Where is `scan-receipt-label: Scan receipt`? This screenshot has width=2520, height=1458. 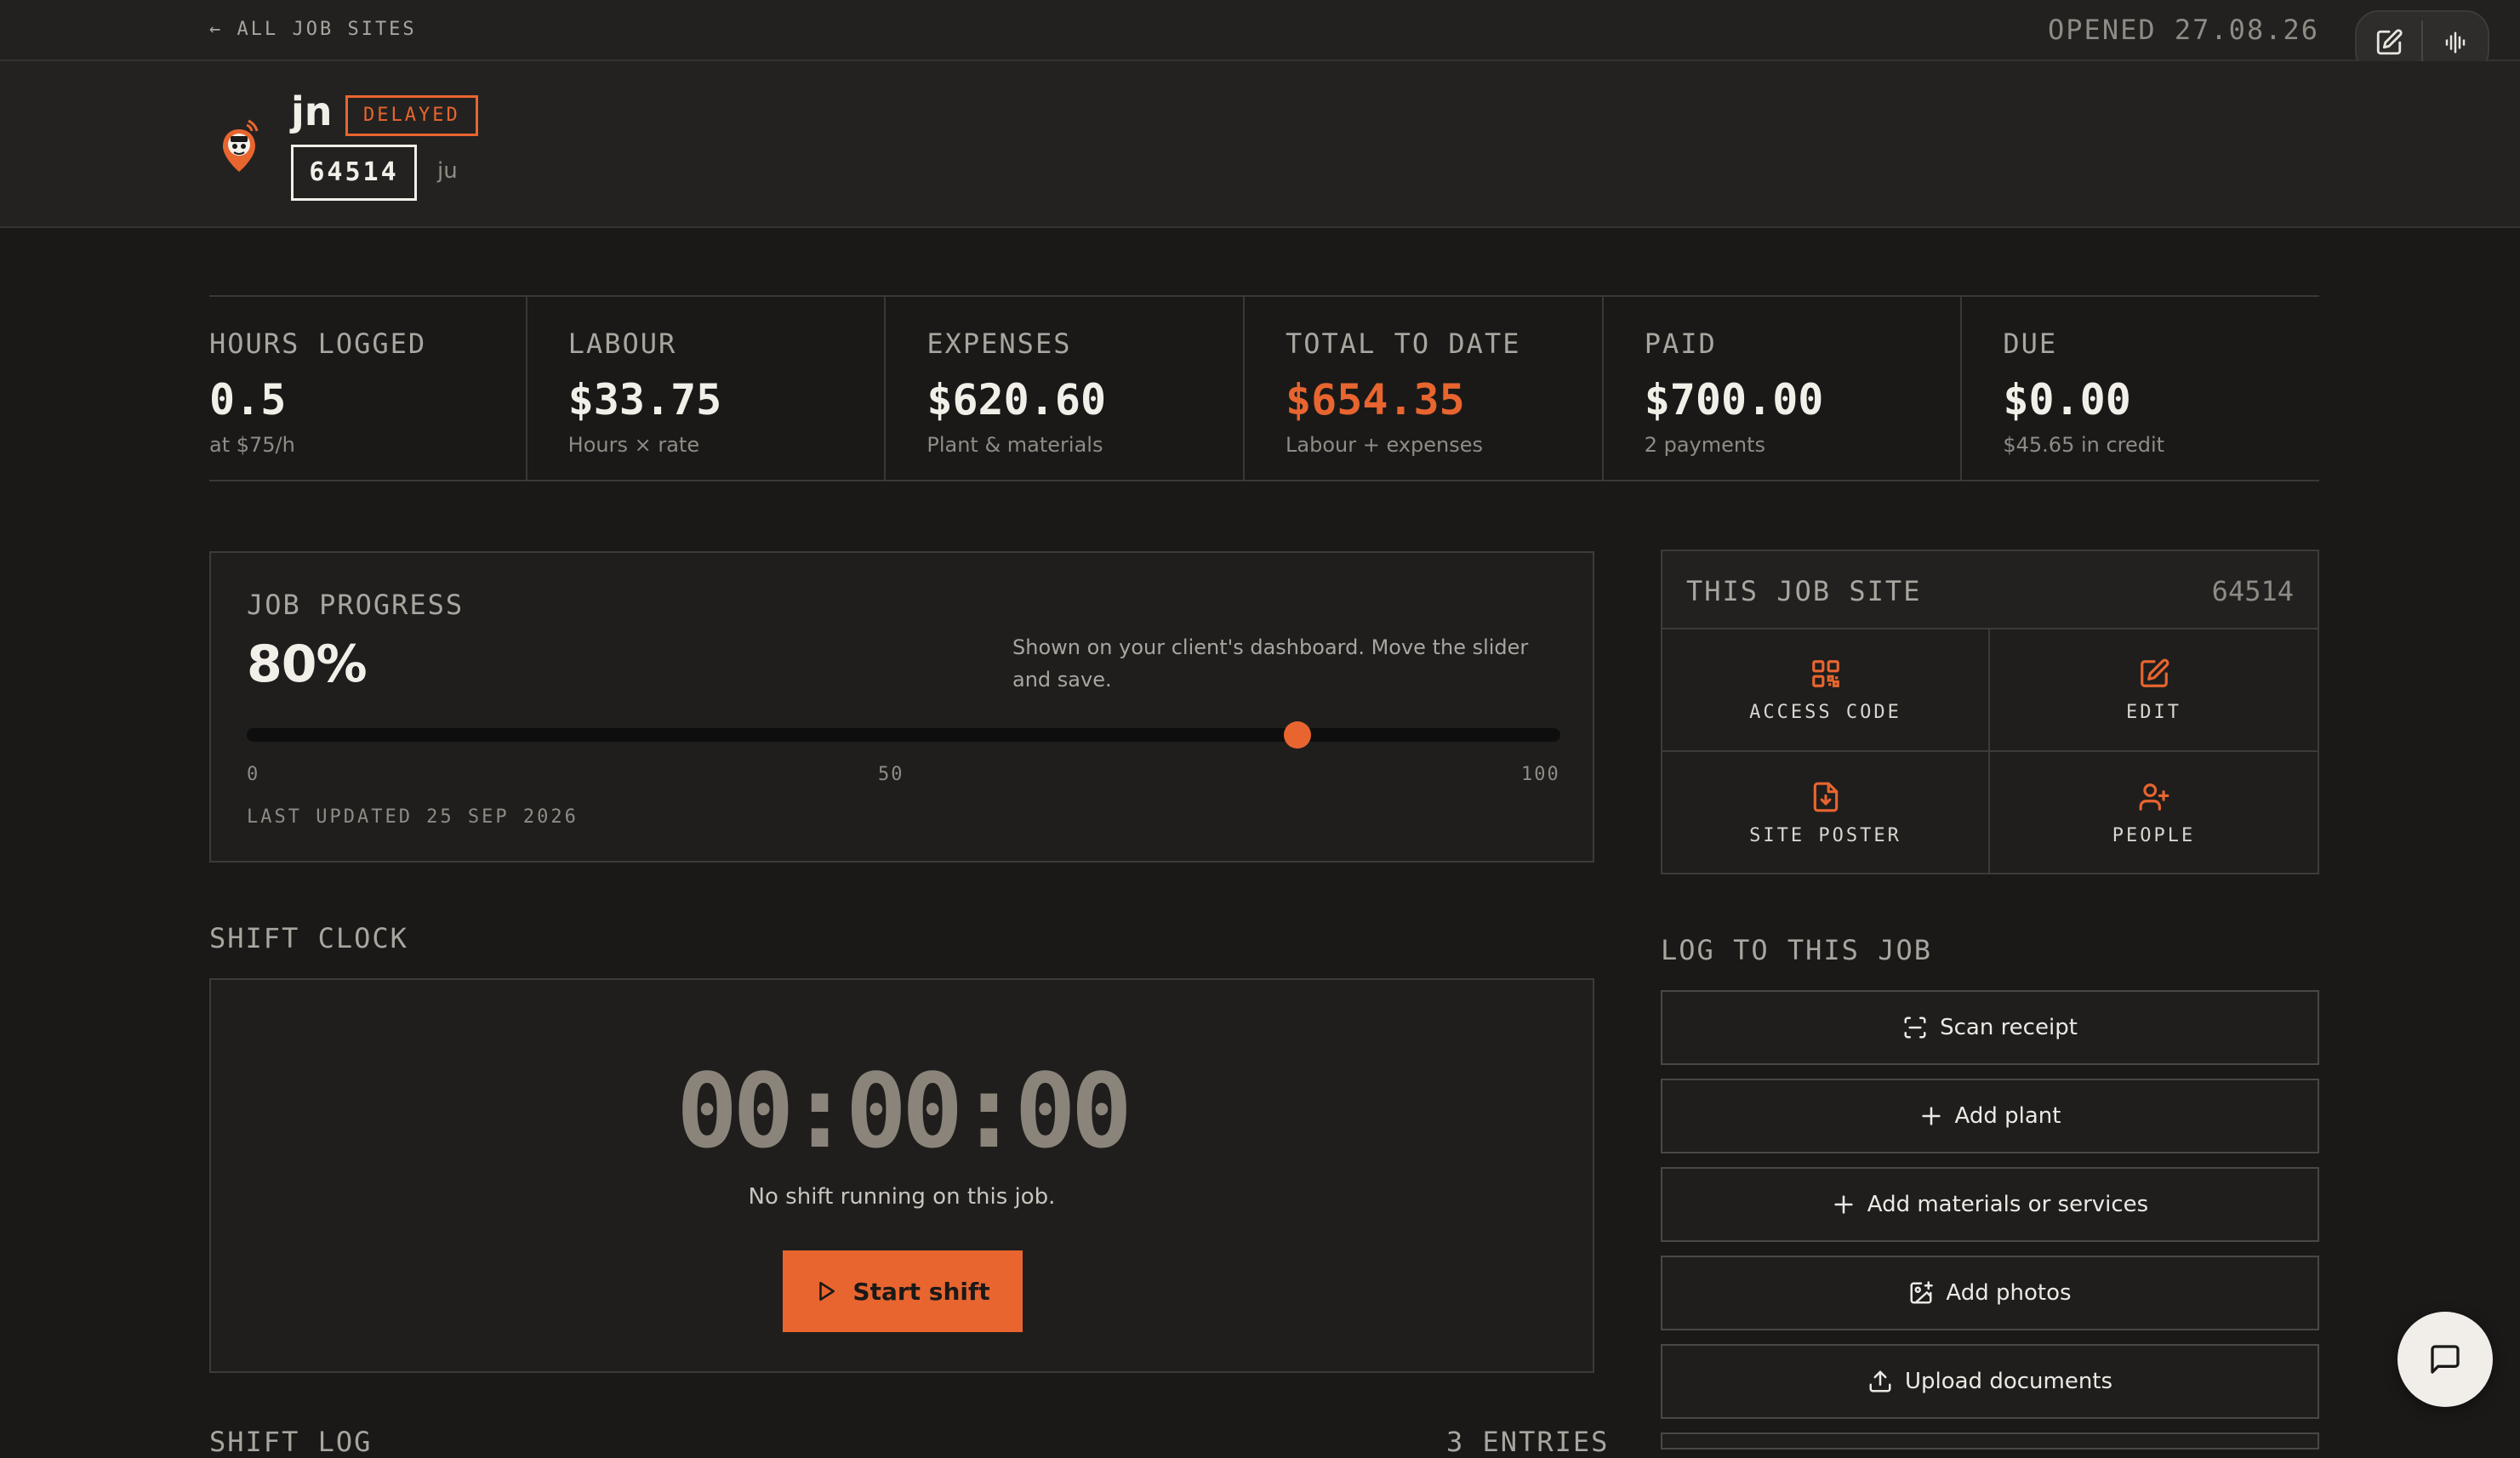 scan-receipt-label: Scan receipt is located at coordinates (2009, 1027).